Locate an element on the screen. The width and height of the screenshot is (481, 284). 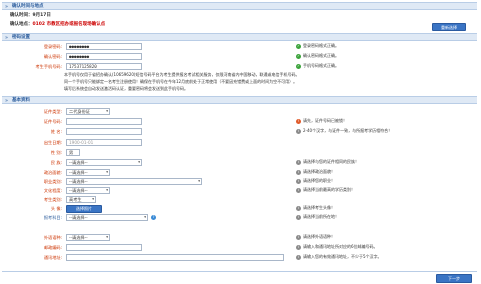
politic-label: 政治面貌: is located at coordinates (52, 172).